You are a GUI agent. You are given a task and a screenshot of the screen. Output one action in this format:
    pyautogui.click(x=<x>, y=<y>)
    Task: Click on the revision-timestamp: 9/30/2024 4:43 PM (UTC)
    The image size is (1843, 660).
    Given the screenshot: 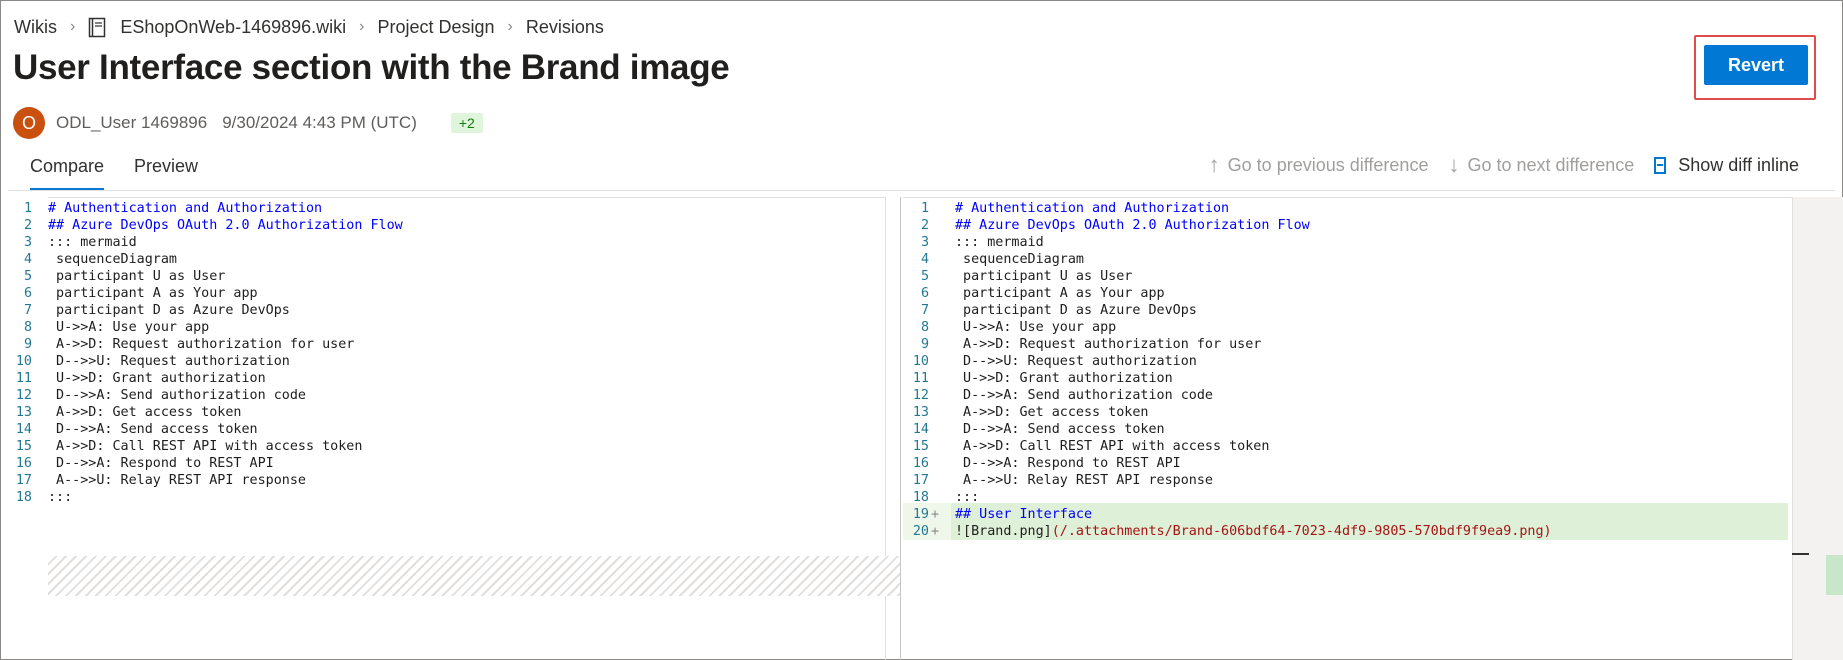 What is the action you would take?
    pyautogui.click(x=319, y=122)
    